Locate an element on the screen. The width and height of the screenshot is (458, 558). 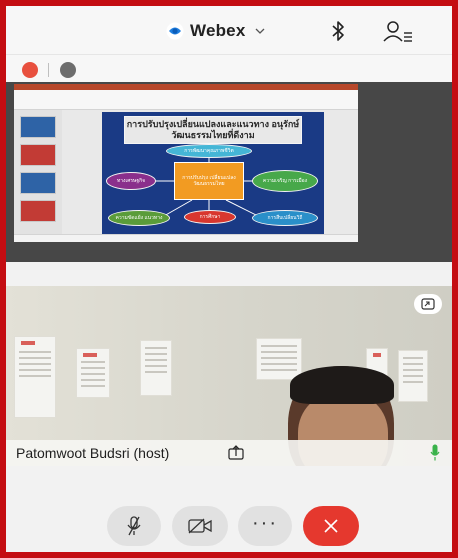
end-call-button is located at coordinates (331, 526).